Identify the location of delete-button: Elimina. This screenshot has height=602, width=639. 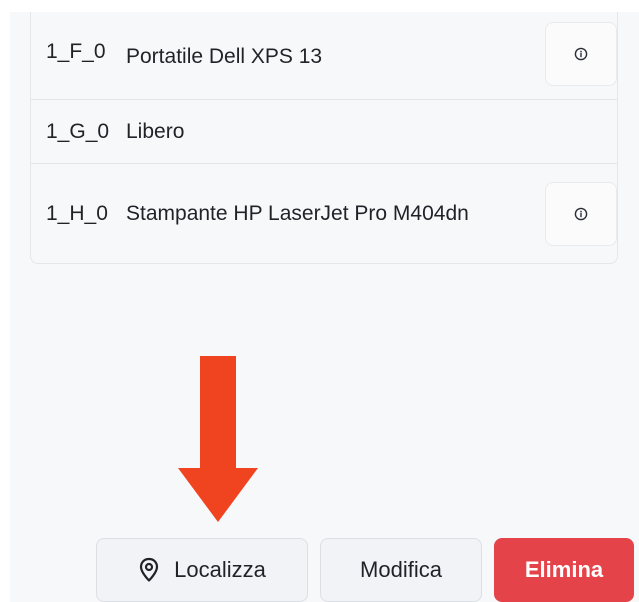
(564, 570).